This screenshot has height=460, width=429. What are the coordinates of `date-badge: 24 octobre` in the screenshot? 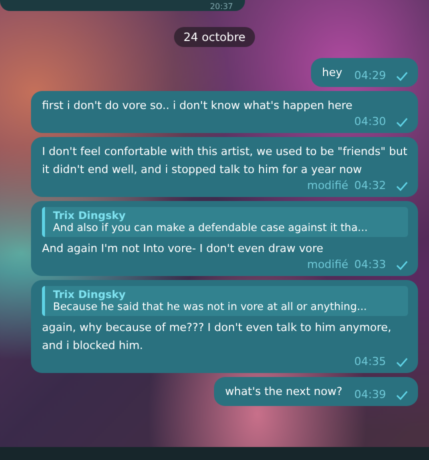 It's located at (214, 37).